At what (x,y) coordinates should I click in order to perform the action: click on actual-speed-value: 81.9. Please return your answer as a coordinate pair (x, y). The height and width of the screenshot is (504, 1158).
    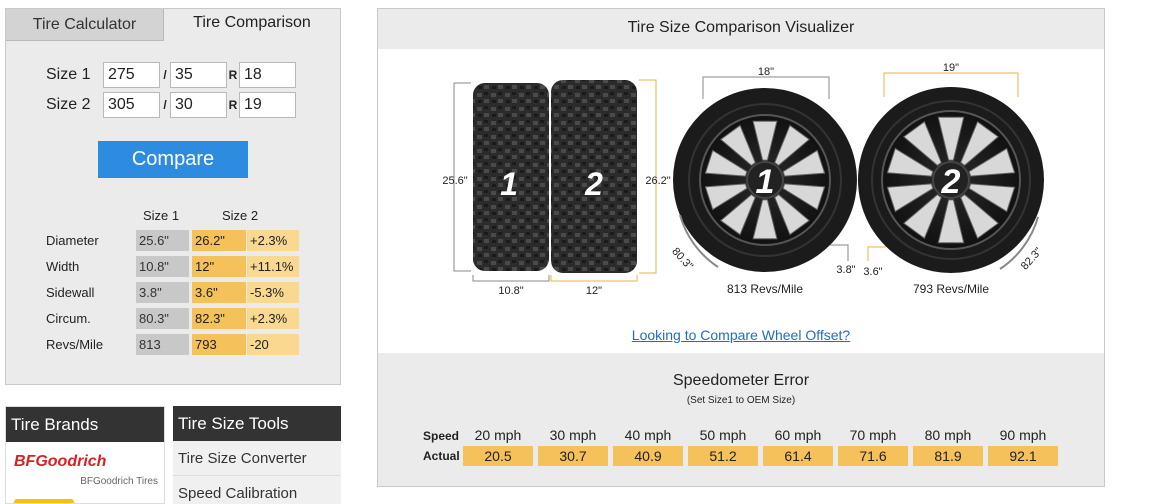
    Looking at the image, I should click on (948, 456).